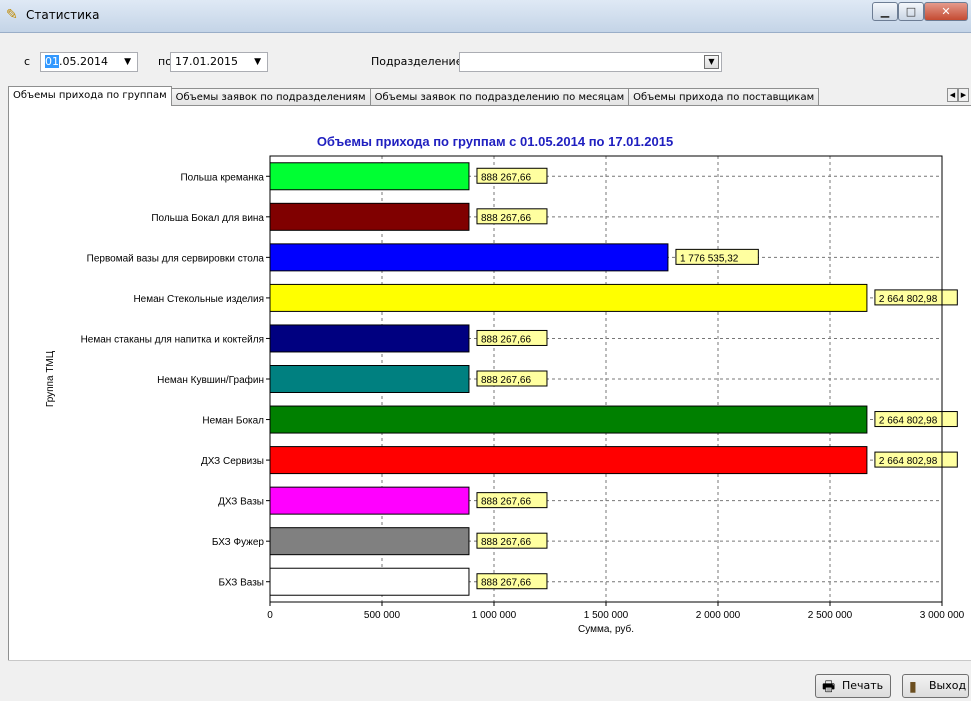  What do you see at coordinates (238, 542) in the screenshot?
I see `y-tick-label: БХЗ Фужер` at bounding box center [238, 542].